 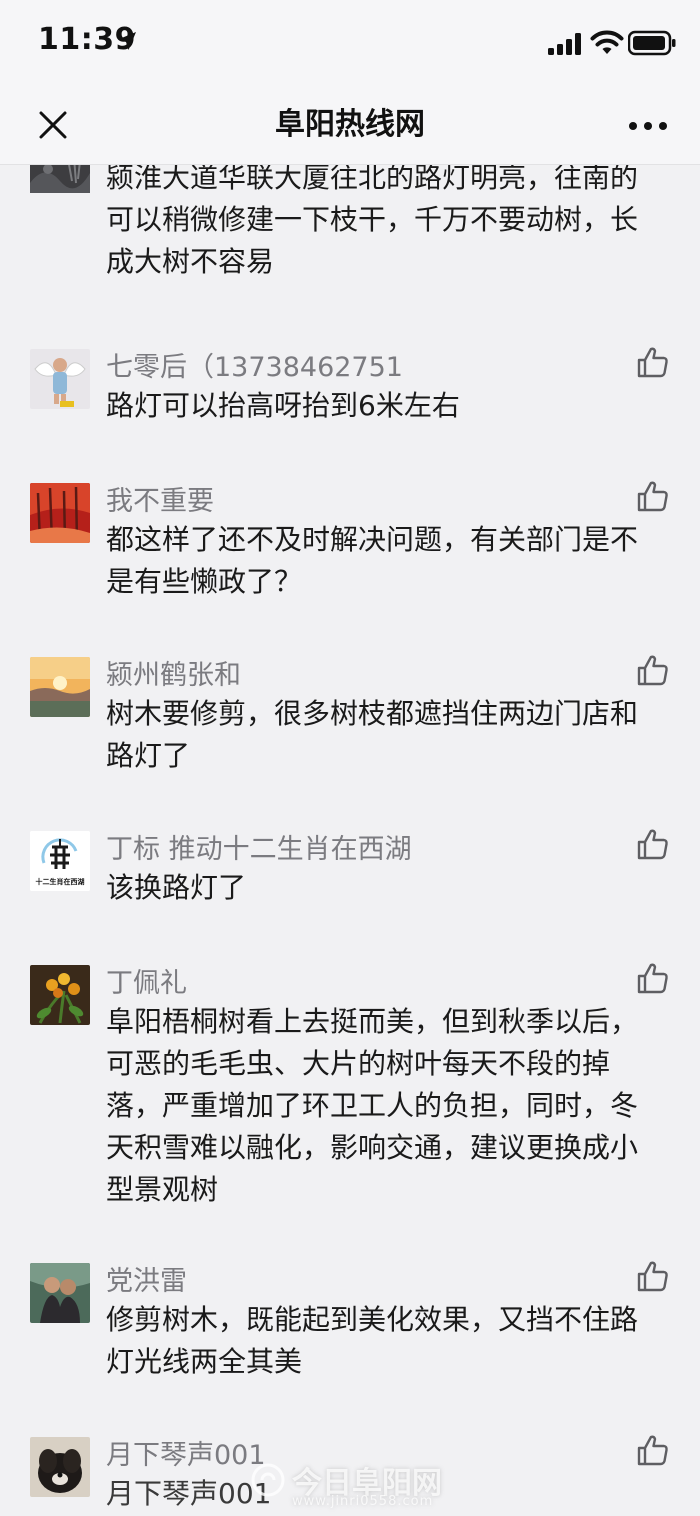 I want to click on comment-text: 修剪树木，既能起到美化效果，又挡不住路灯光线两全其美, so click(x=372, y=1340).